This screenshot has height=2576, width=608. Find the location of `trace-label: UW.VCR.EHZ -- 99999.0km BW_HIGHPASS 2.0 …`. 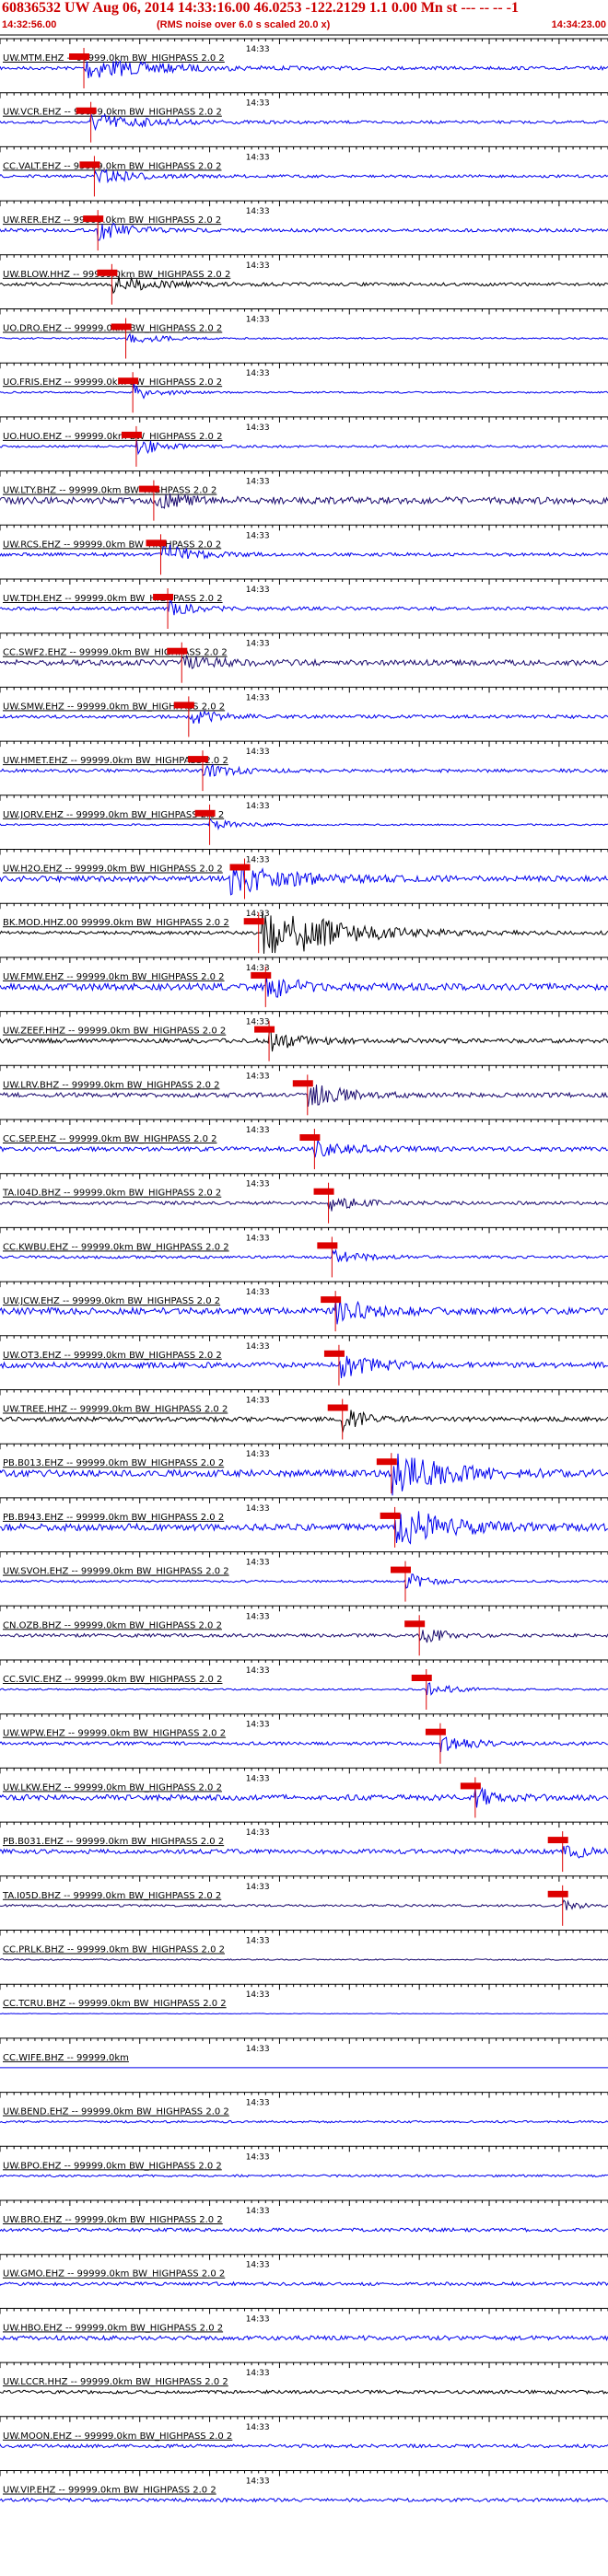

trace-label: UW.VCR.EHZ -- 99999.0km BW_HIGHPASS 2.0 … is located at coordinates (113, 113).